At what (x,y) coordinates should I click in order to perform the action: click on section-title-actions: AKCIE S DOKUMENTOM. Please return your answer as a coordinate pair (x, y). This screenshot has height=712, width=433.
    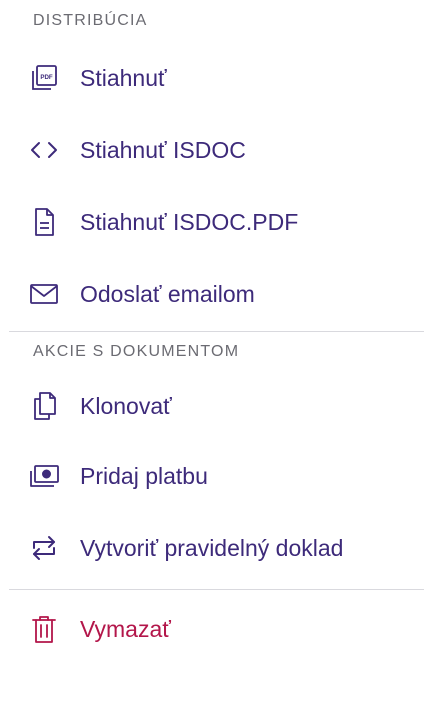
    Looking at the image, I should click on (136, 351).